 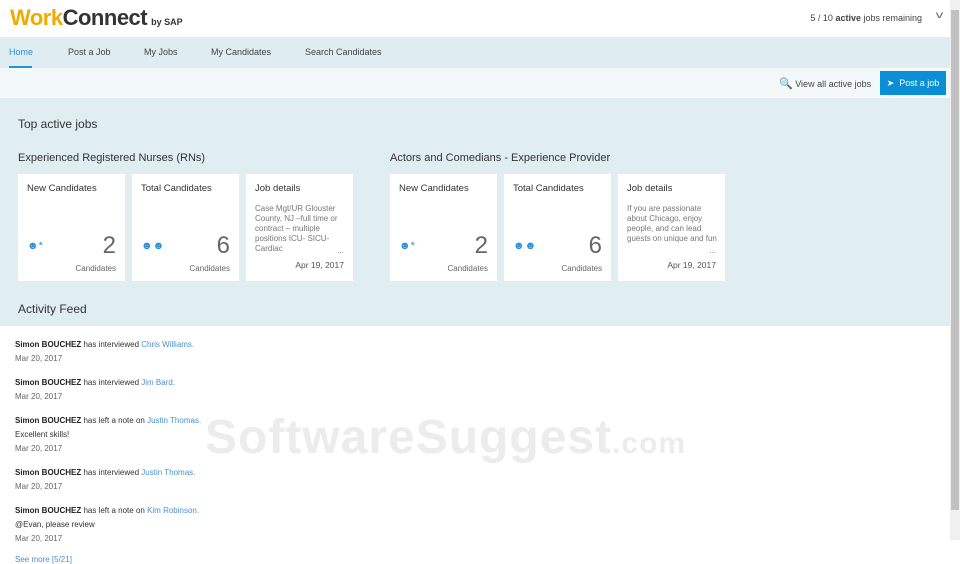 I want to click on toolbar: 🔍 View all active jobs ➤ Post a job, so click(x=475, y=83).